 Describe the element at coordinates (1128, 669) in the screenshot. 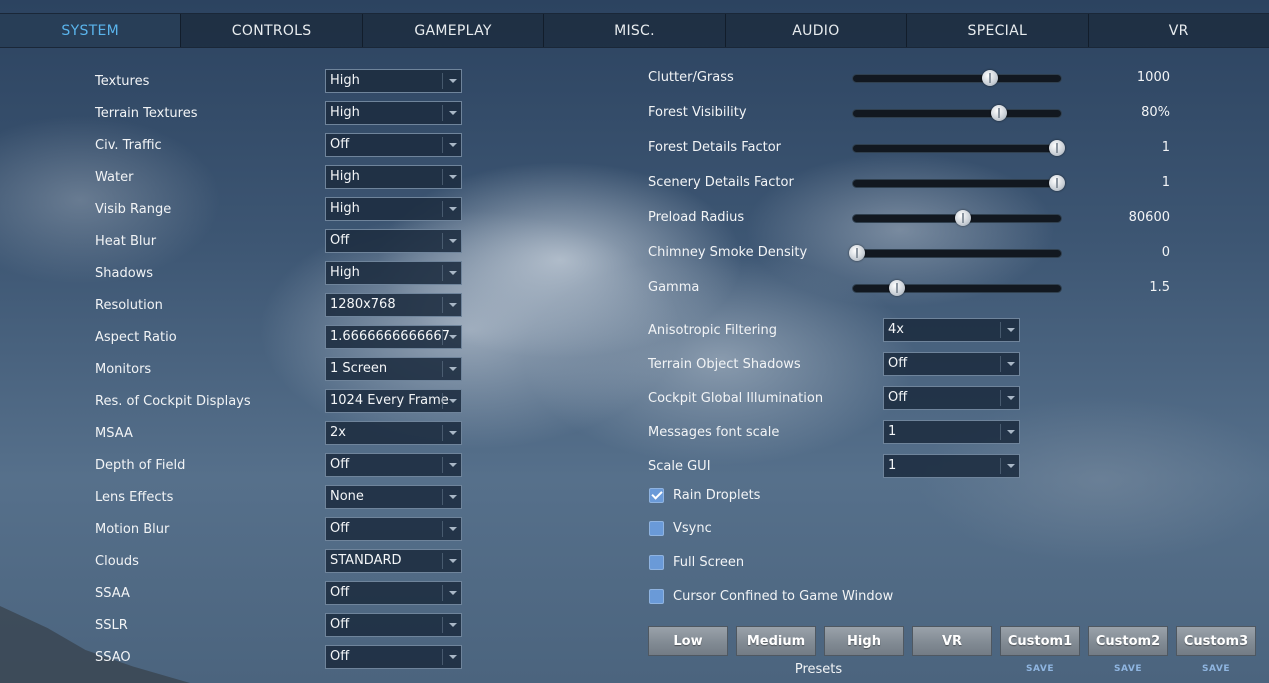

I see `save-custom2-link: SAVE` at that location.